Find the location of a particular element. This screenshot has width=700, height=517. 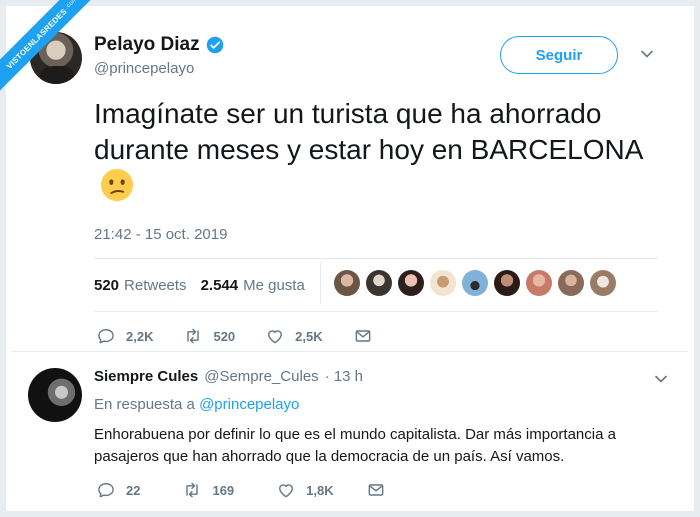

watermark-suffix: .com is located at coordinates (71, 5).